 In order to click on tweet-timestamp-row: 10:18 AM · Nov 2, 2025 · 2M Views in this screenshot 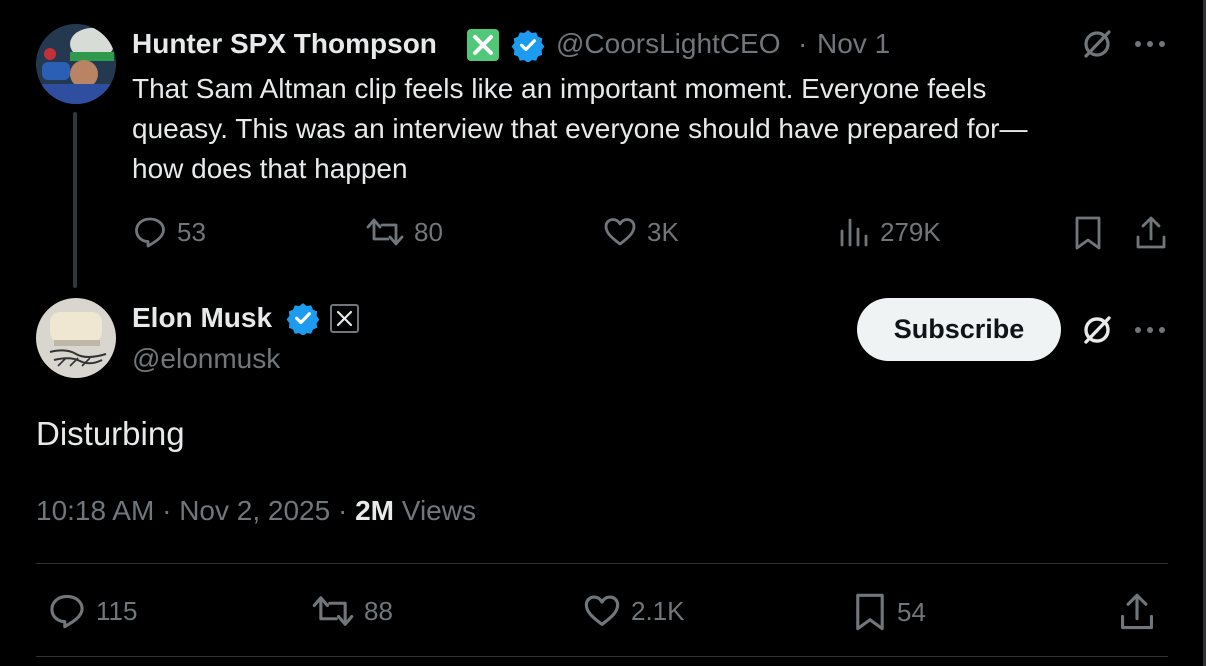, I will do `click(256, 511)`.